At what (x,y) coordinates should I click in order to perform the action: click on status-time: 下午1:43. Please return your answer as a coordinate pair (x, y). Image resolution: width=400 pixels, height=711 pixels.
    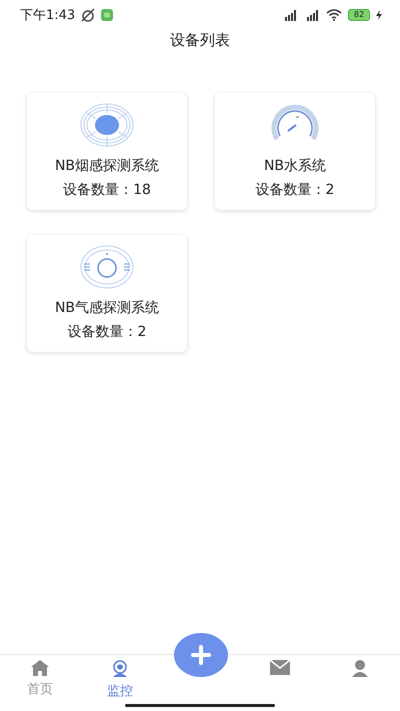
    Looking at the image, I should click on (48, 15).